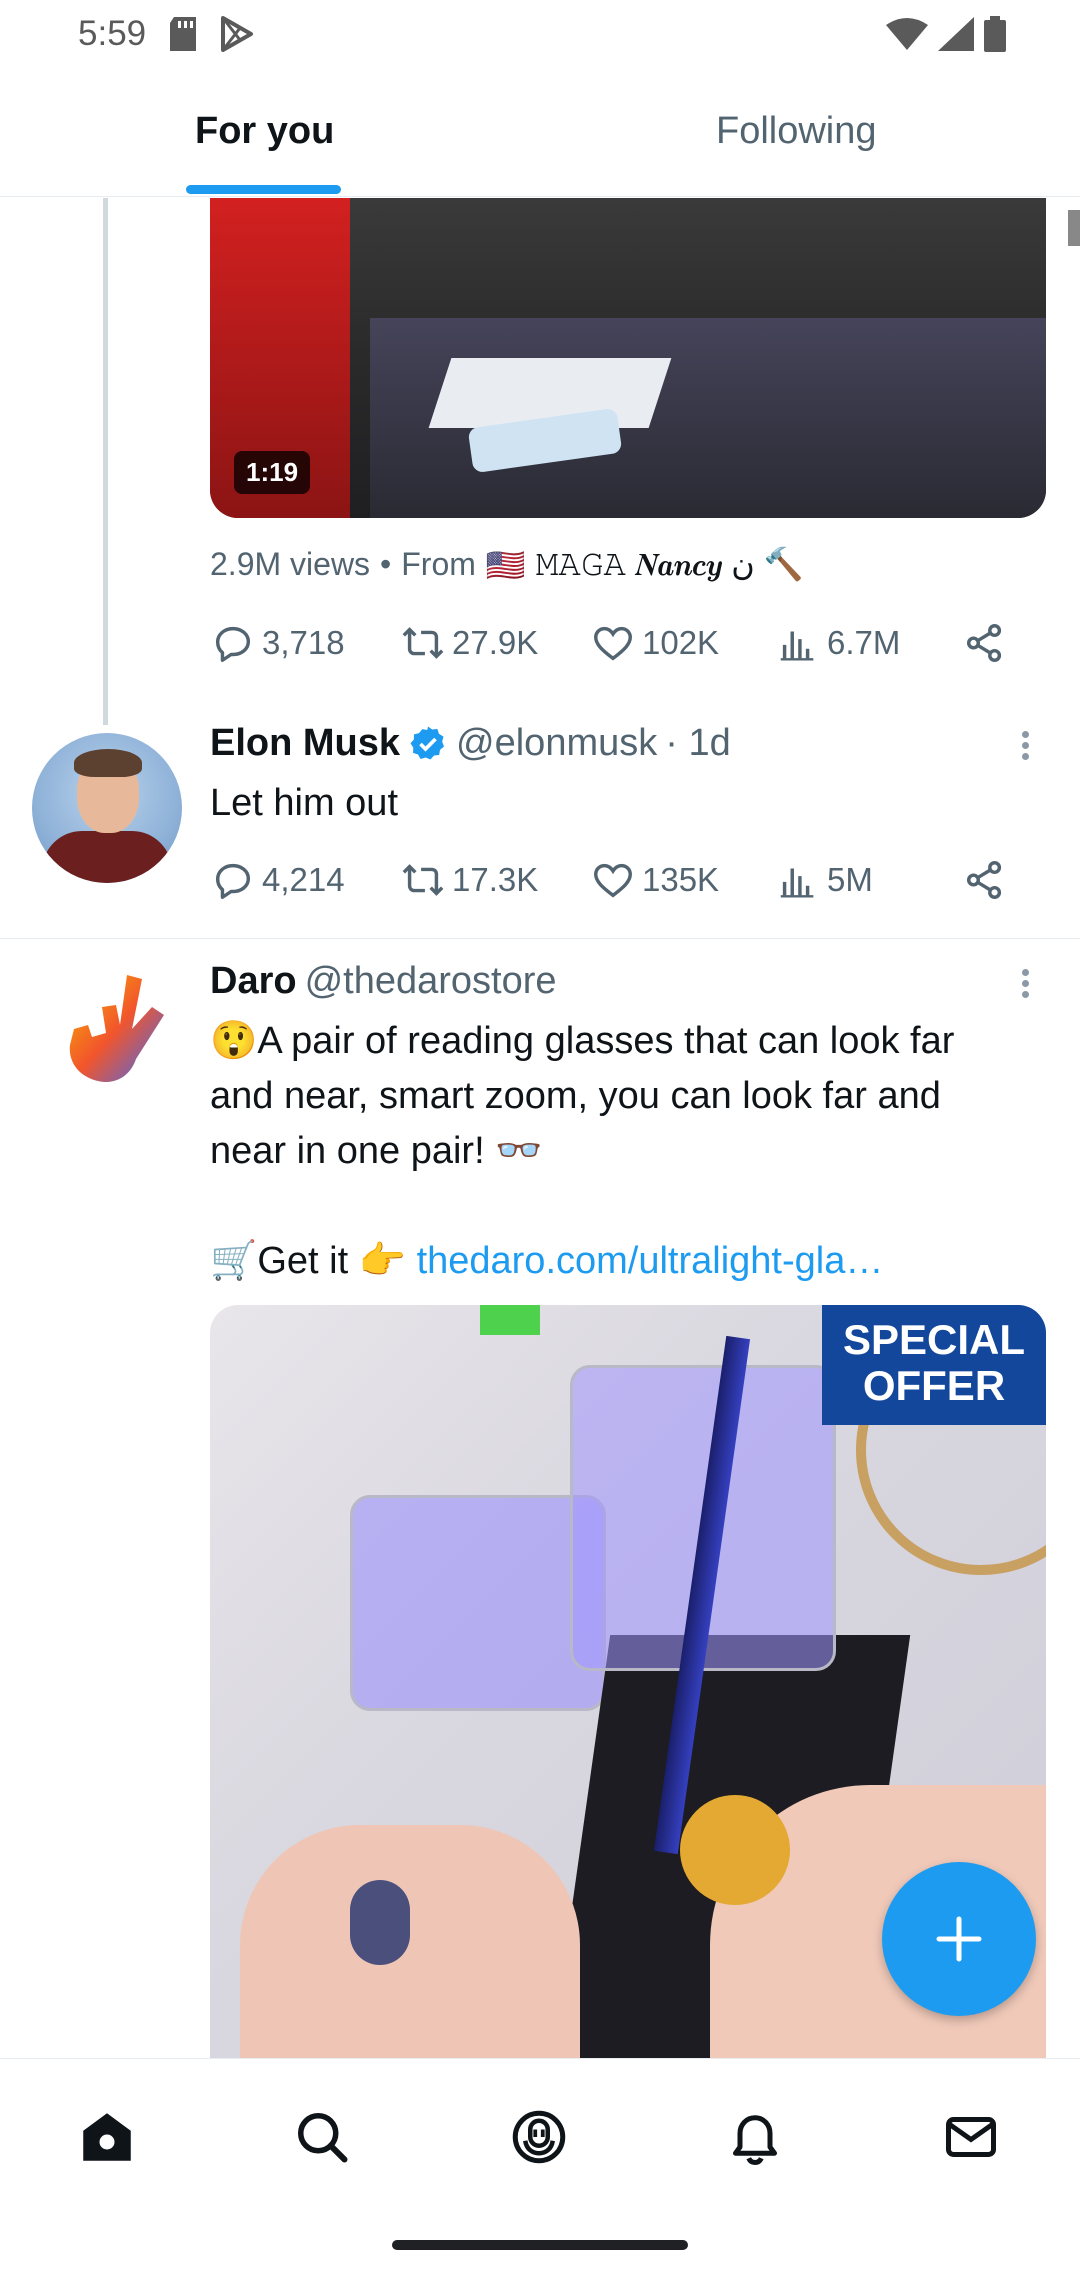 The image size is (1080, 2280). I want to click on reply-count: 4,214, so click(303, 879).